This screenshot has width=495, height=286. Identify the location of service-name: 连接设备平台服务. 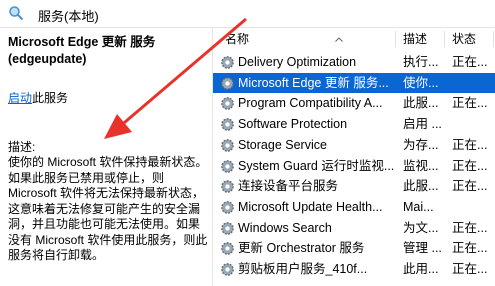
(288, 186).